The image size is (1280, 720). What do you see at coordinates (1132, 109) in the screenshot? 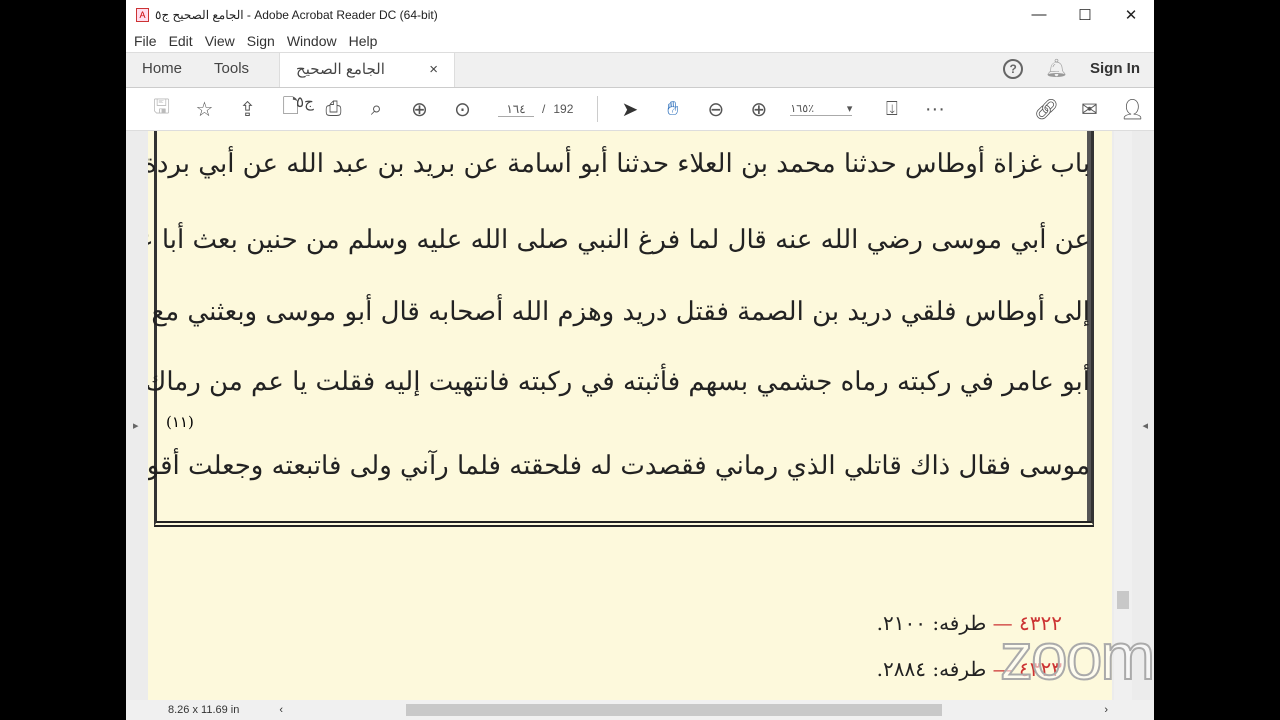
I see `add-user-icon: 👤︎` at bounding box center [1132, 109].